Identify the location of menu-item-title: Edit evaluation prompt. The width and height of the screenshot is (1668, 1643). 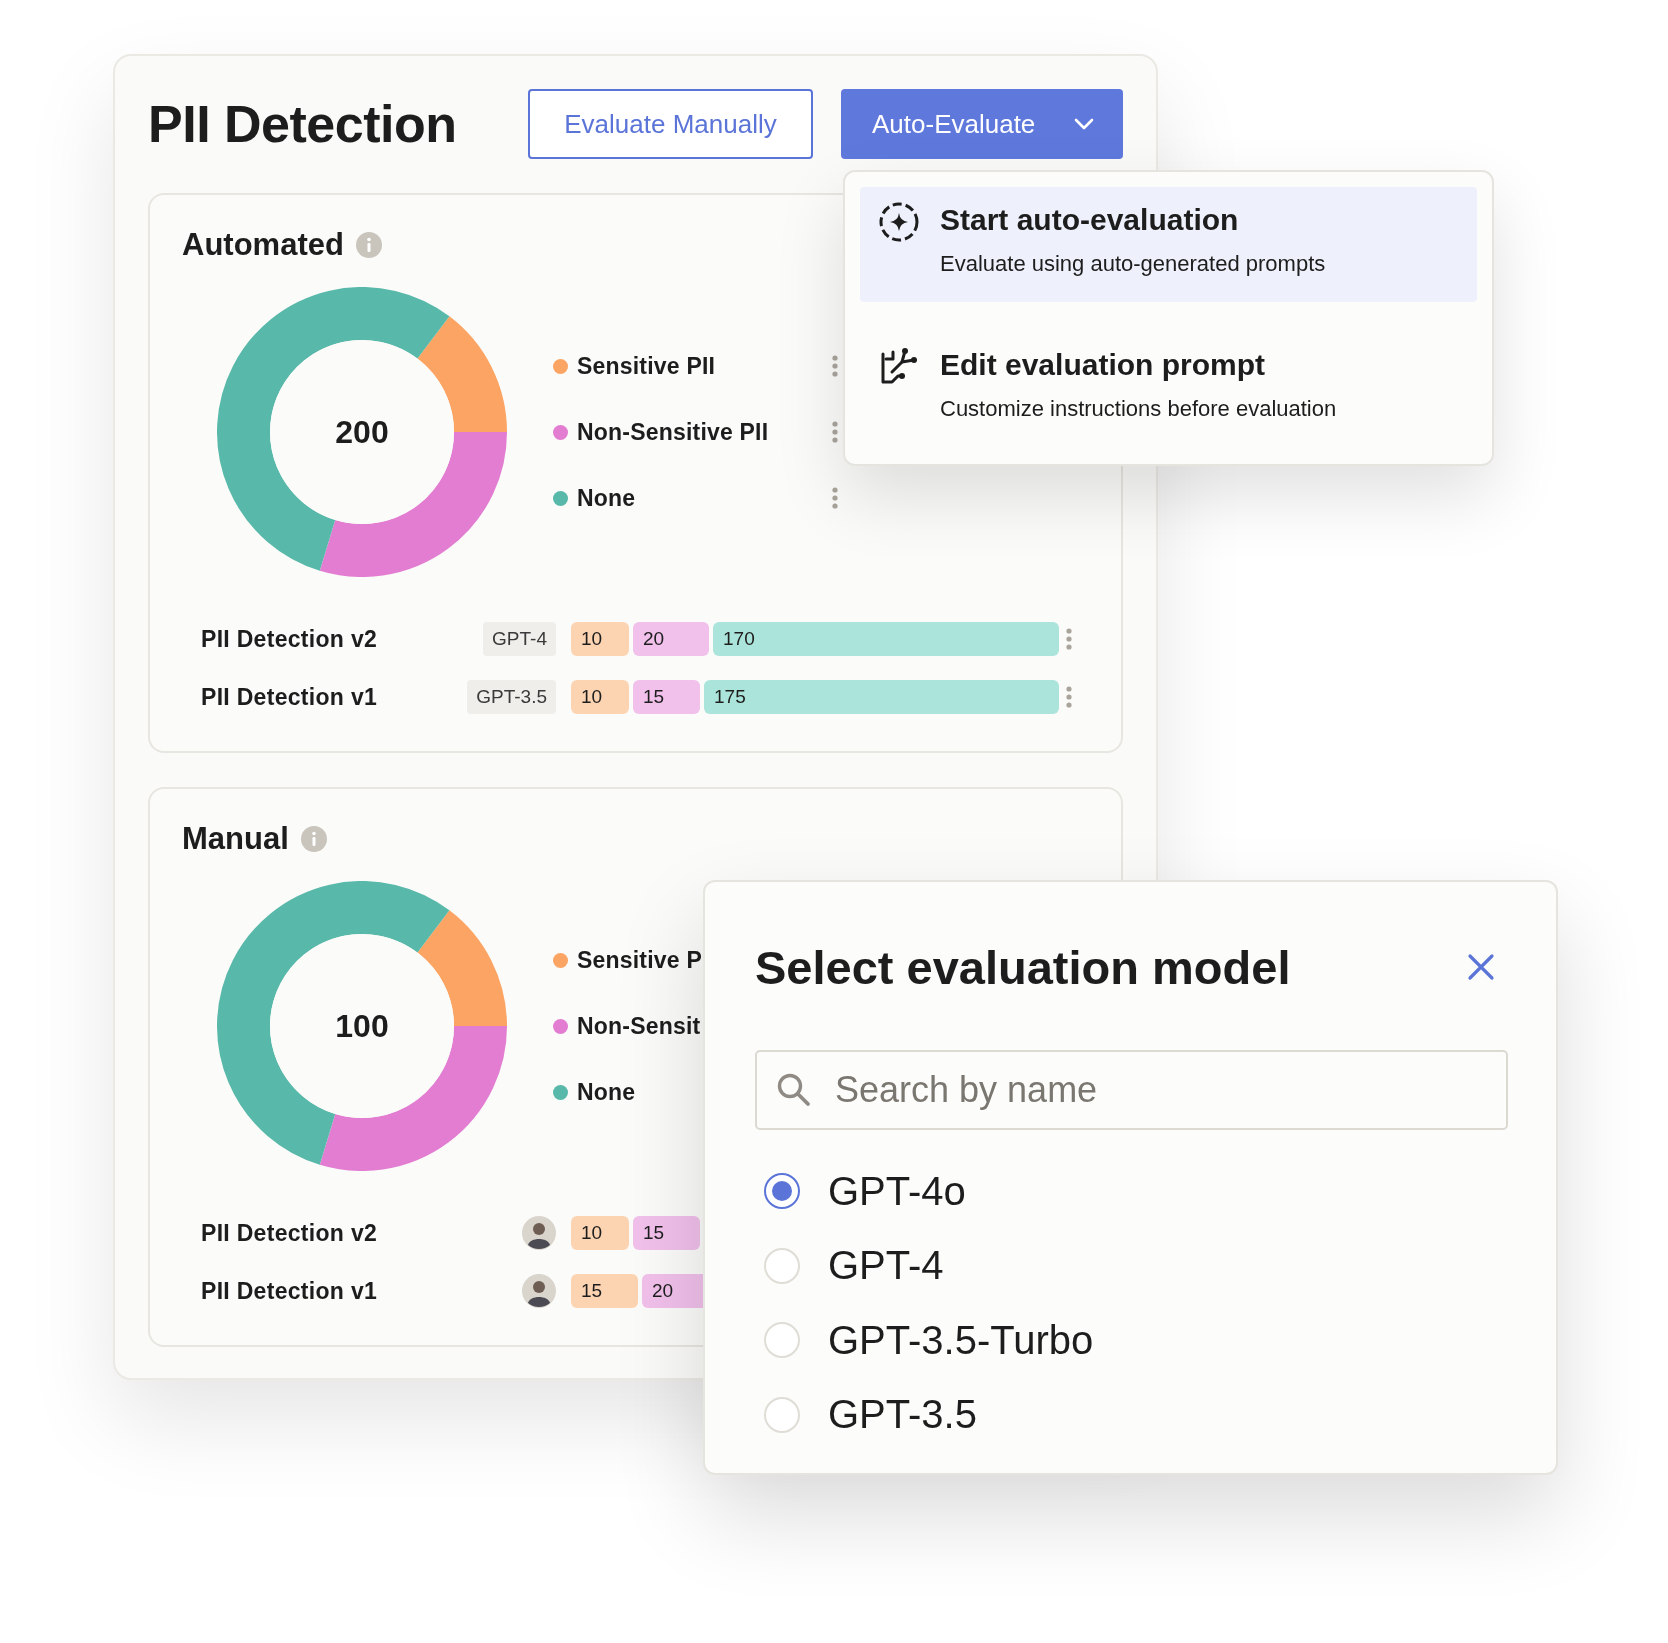
(1103, 365).